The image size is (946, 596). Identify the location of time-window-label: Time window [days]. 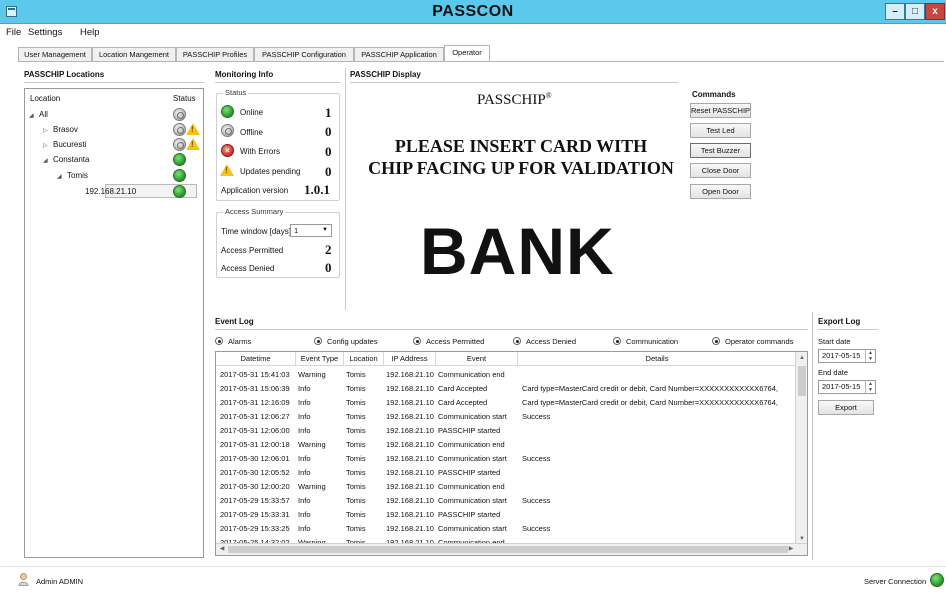
(256, 231).